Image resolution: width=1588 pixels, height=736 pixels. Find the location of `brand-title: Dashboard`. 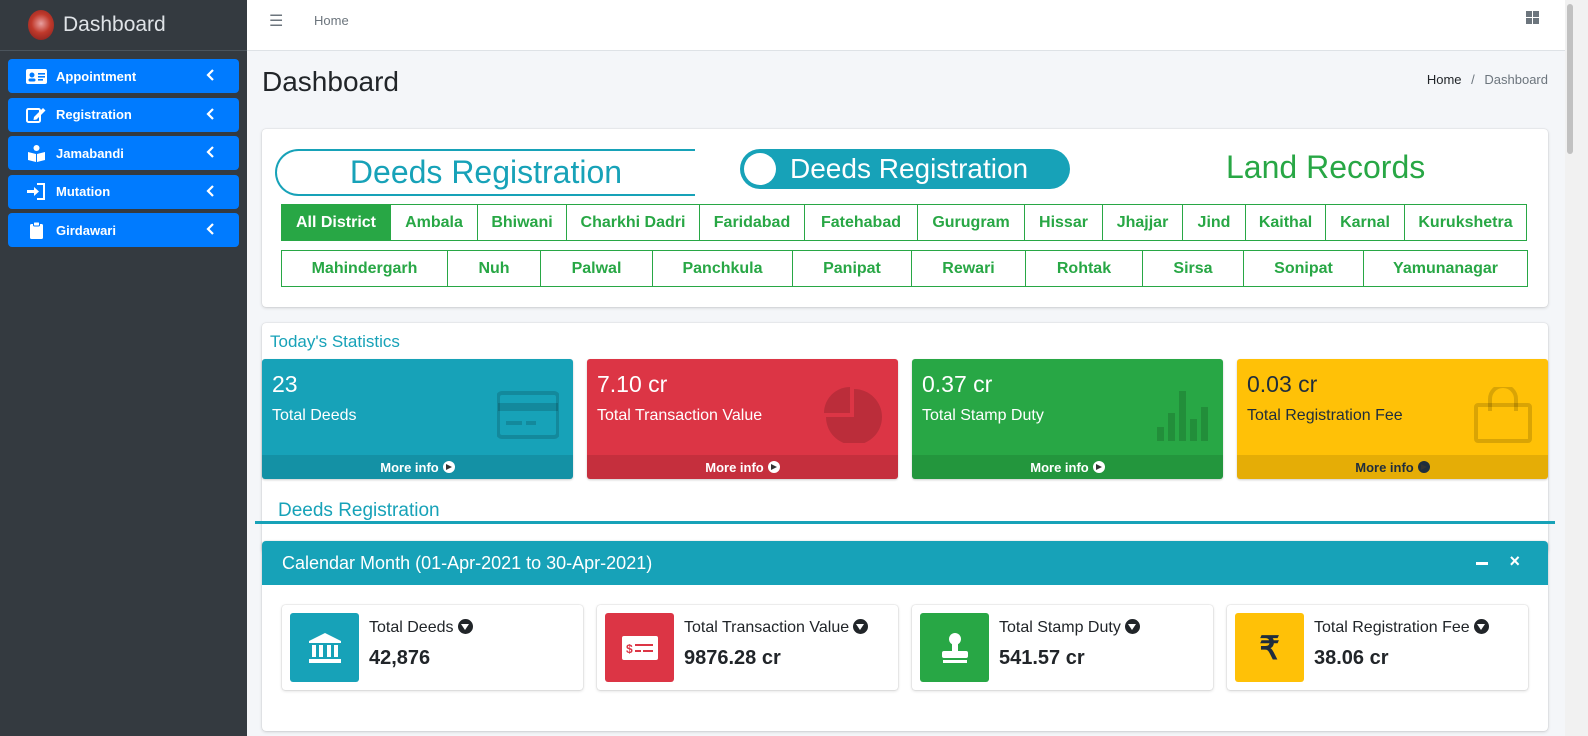

brand-title: Dashboard is located at coordinates (114, 24).